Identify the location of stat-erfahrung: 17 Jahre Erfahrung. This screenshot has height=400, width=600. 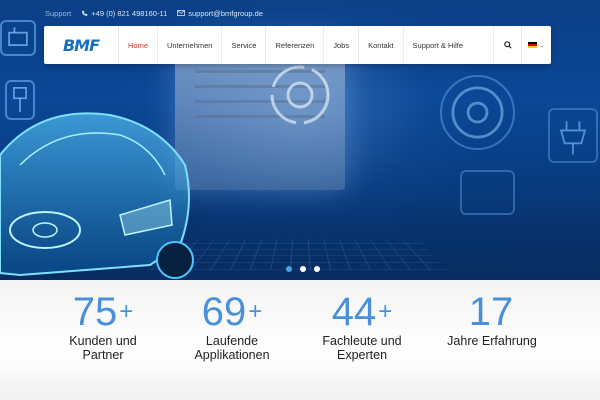
(492, 319).